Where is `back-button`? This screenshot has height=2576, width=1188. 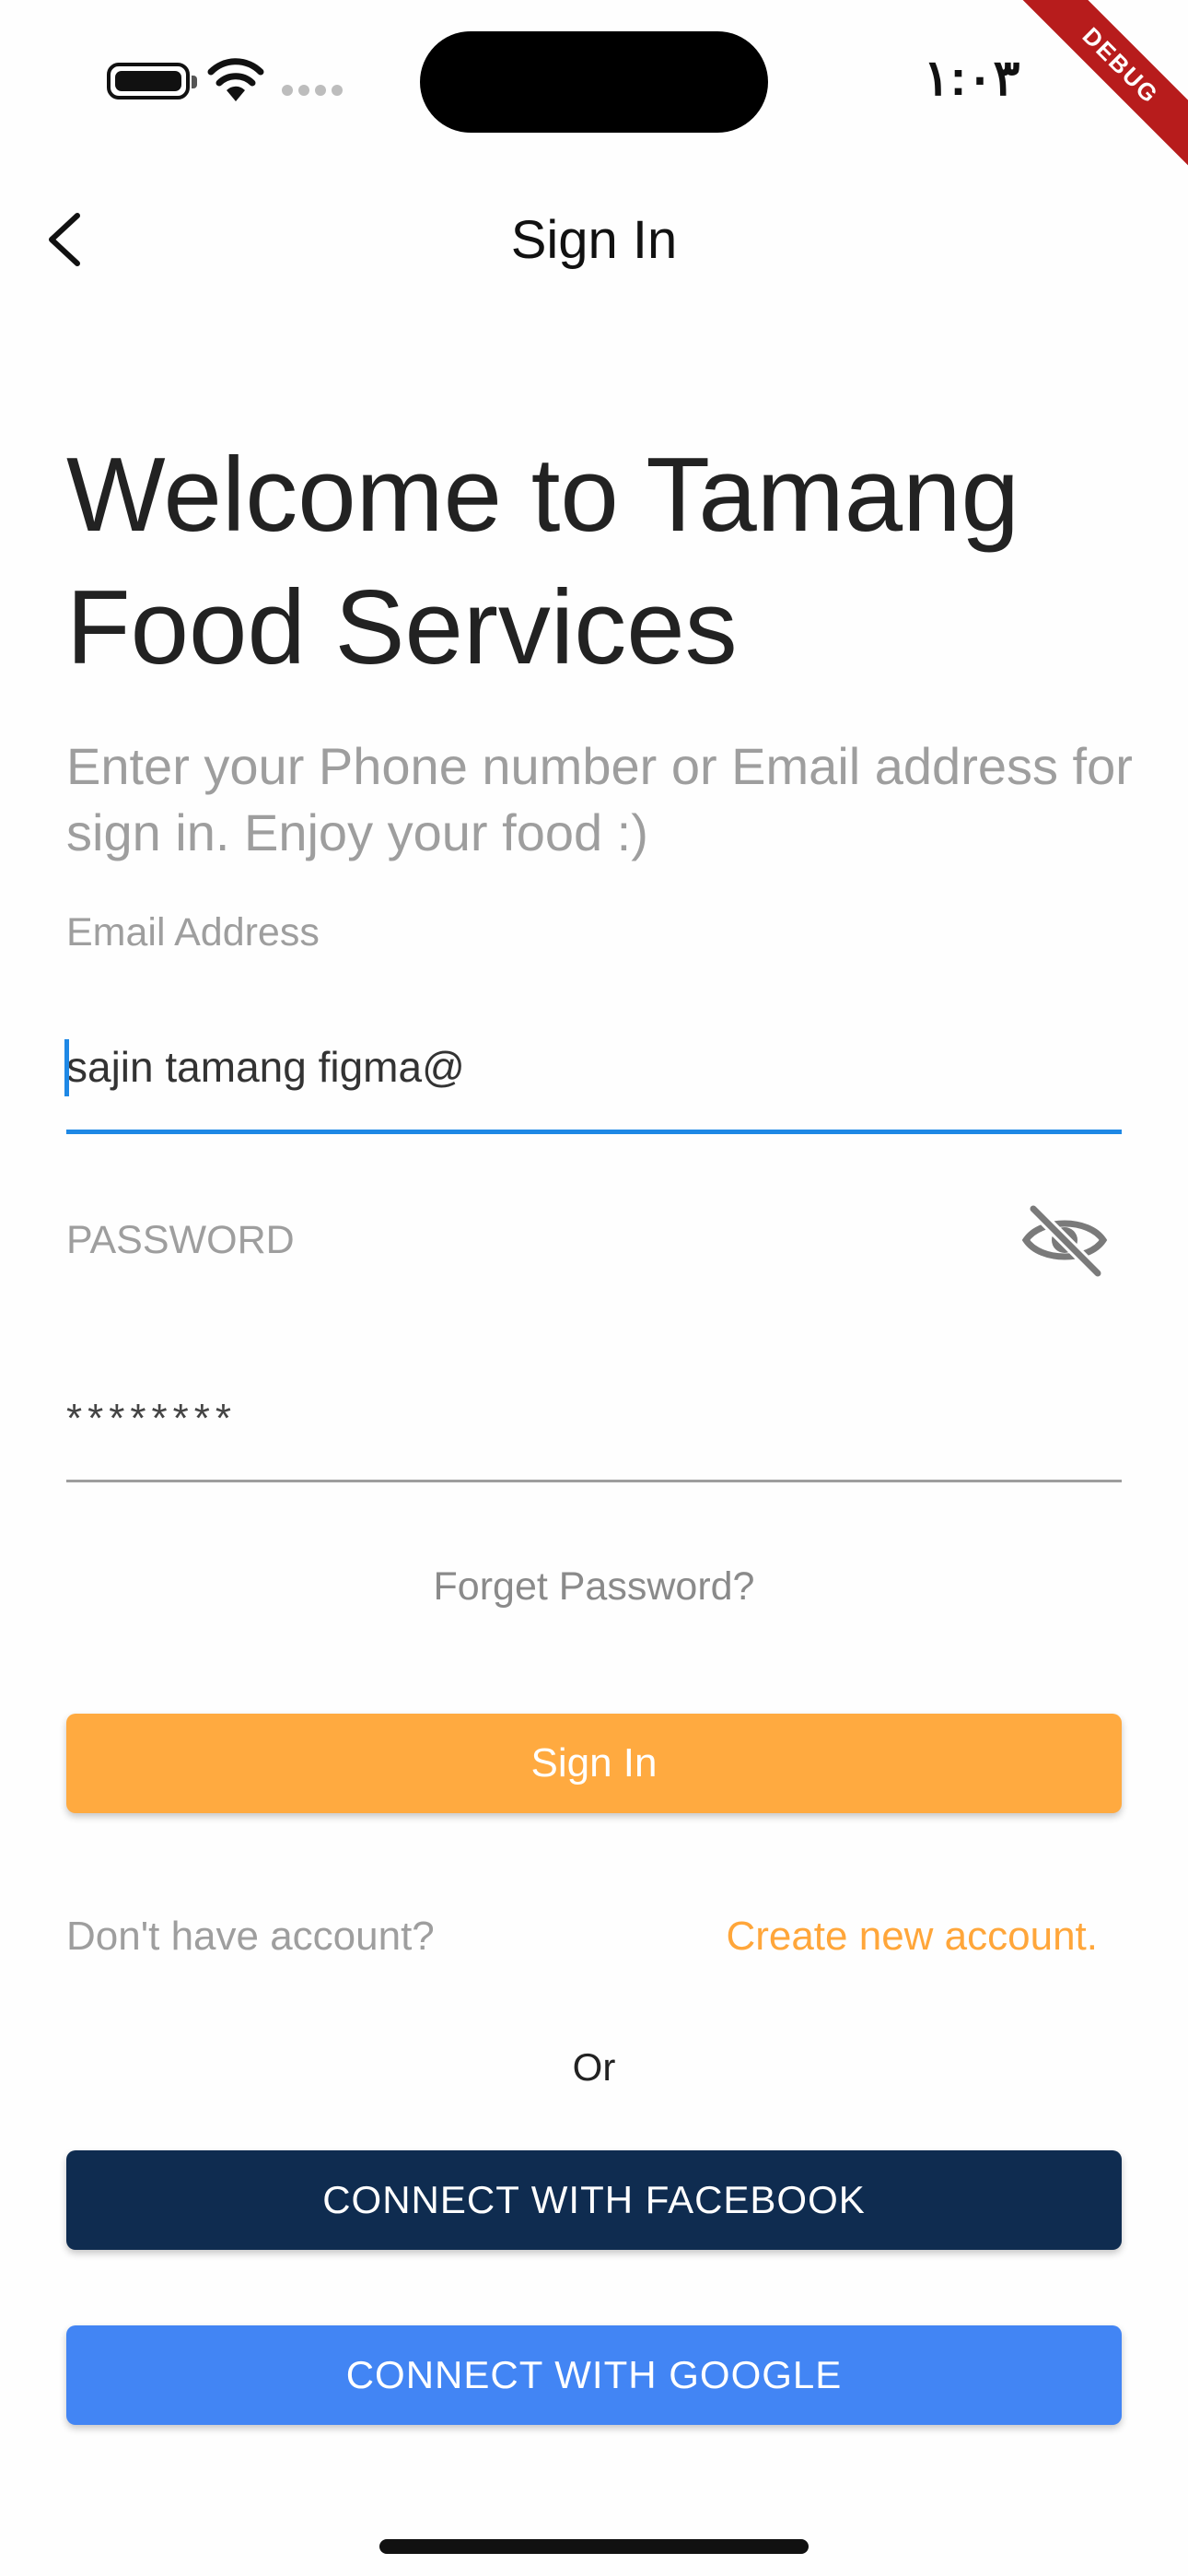 back-button is located at coordinates (64, 240).